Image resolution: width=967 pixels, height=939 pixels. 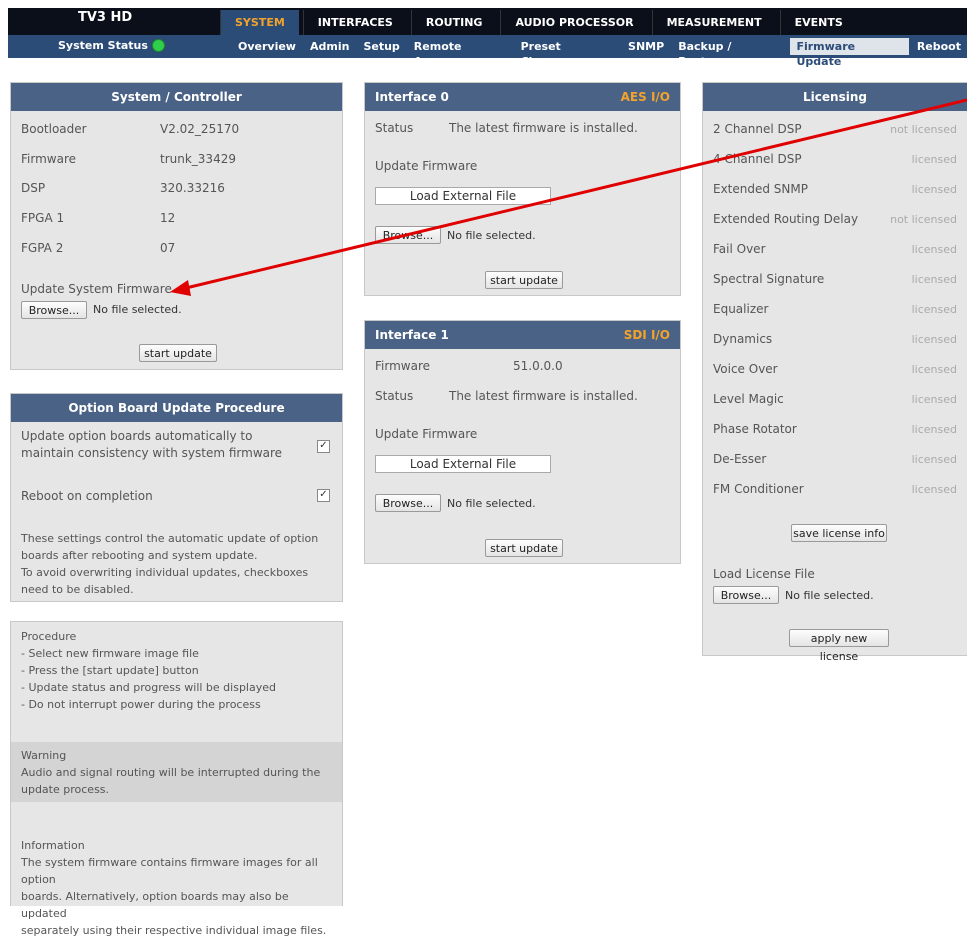 I want to click on license-name: Equalizer, so click(x=741, y=309).